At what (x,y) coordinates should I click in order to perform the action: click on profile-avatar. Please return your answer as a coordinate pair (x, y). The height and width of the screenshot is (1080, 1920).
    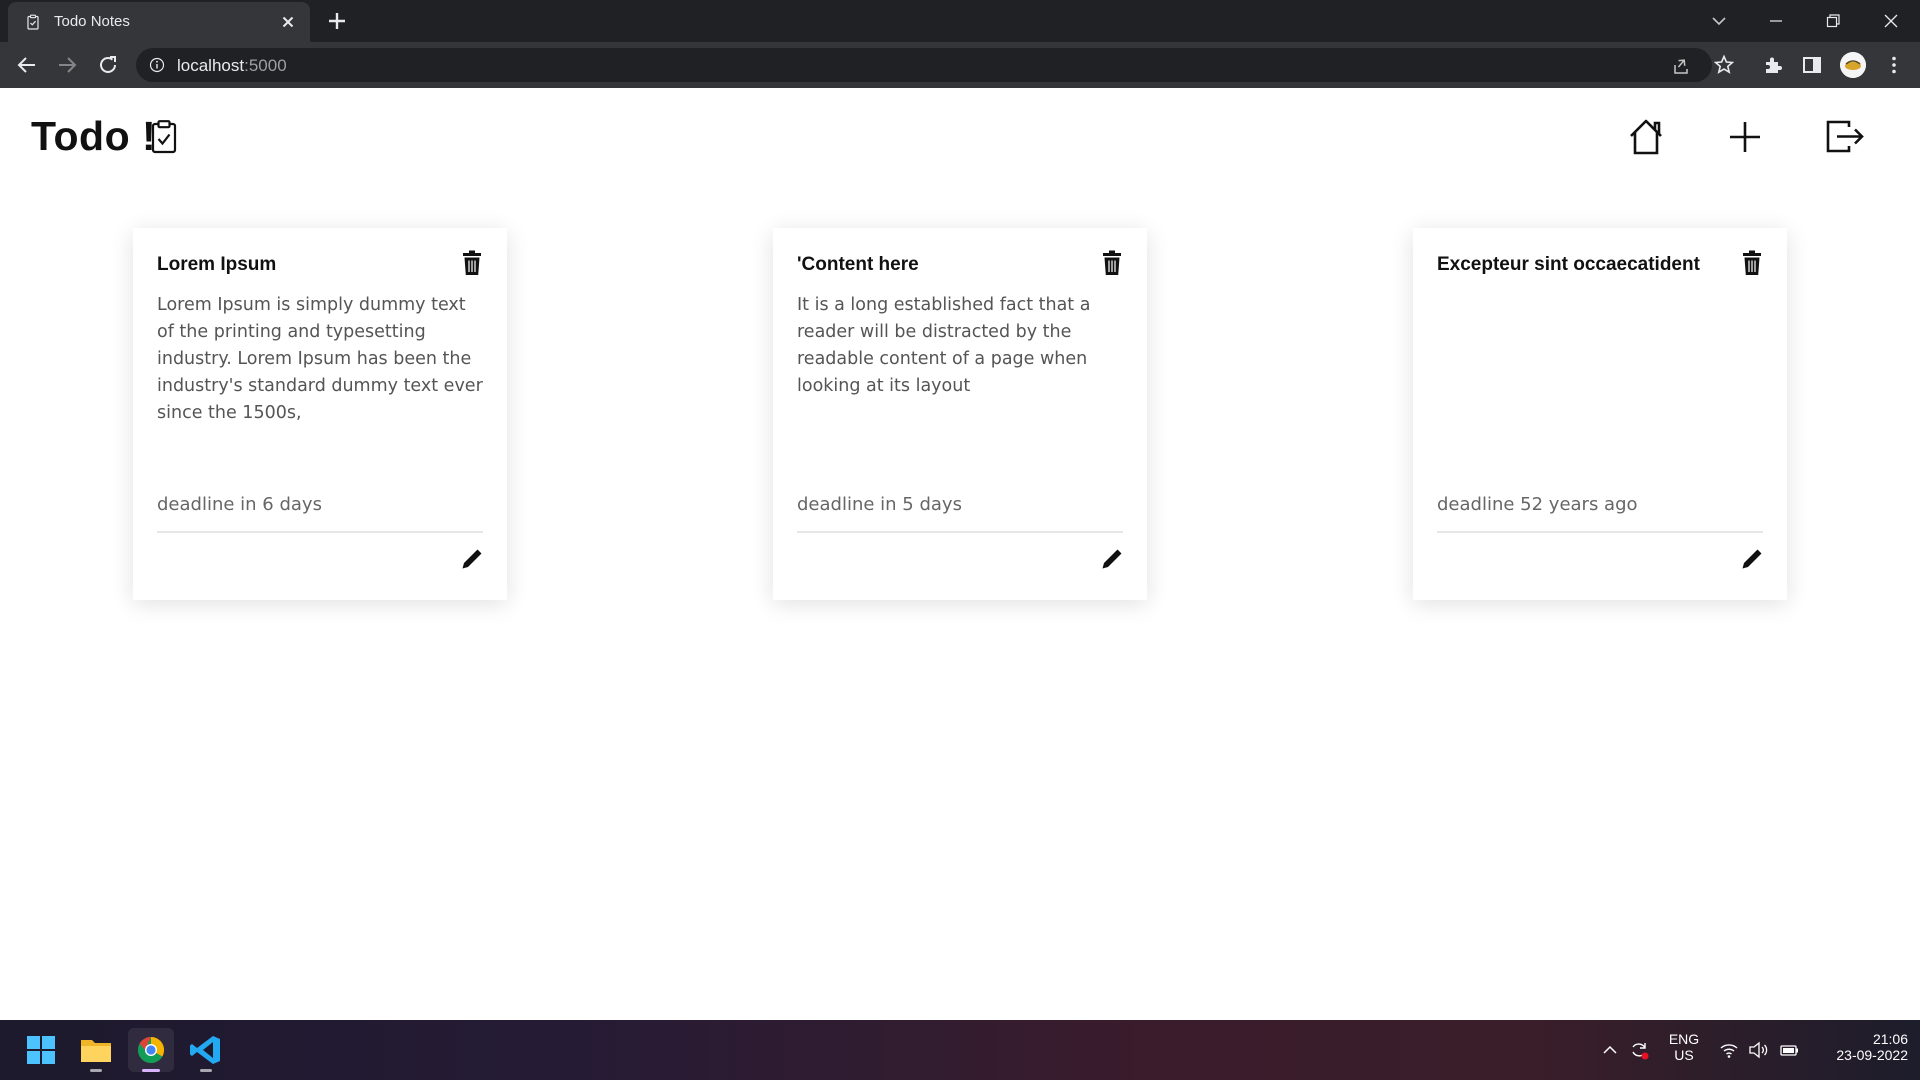
    Looking at the image, I should click on (1853, 65).